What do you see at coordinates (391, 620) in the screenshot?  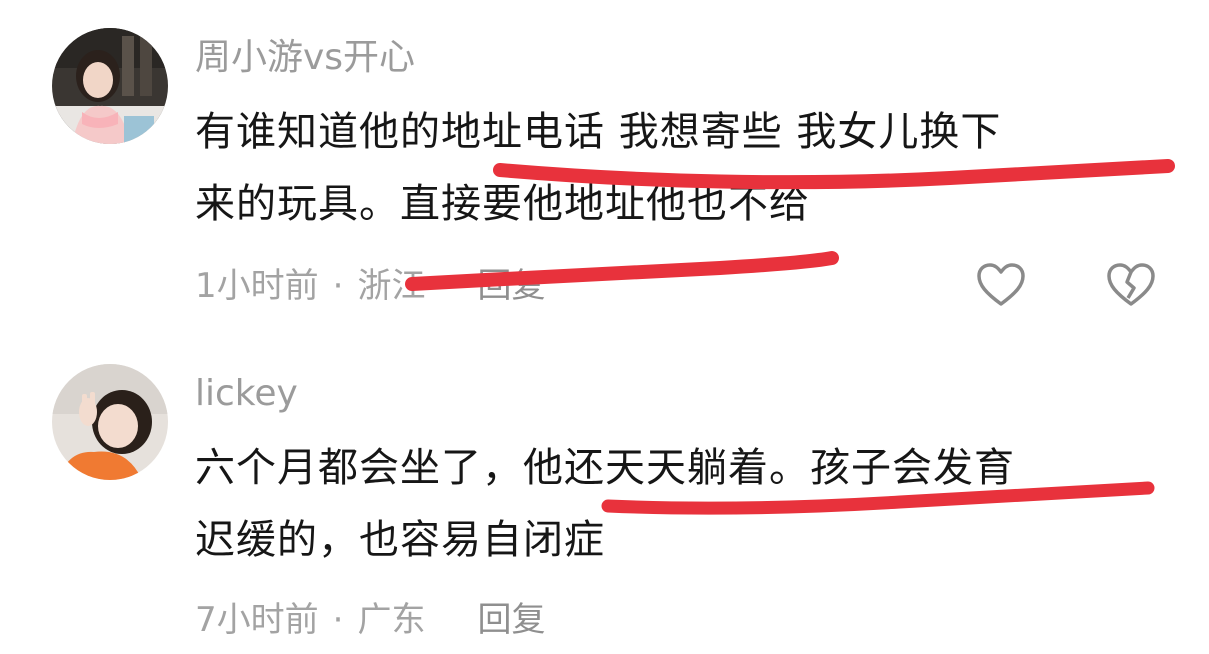 I see `comment-location: 广东` at bounding box center [391, 620].